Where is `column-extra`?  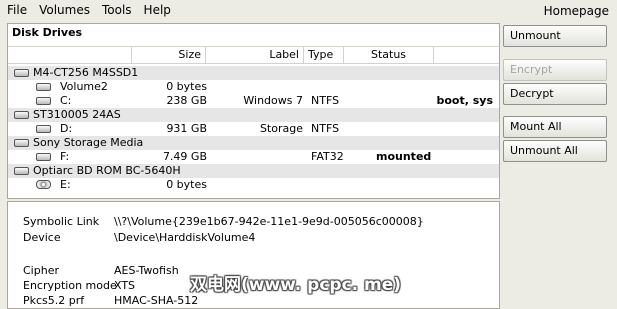 column-extra is located at coordinates (466, 55).